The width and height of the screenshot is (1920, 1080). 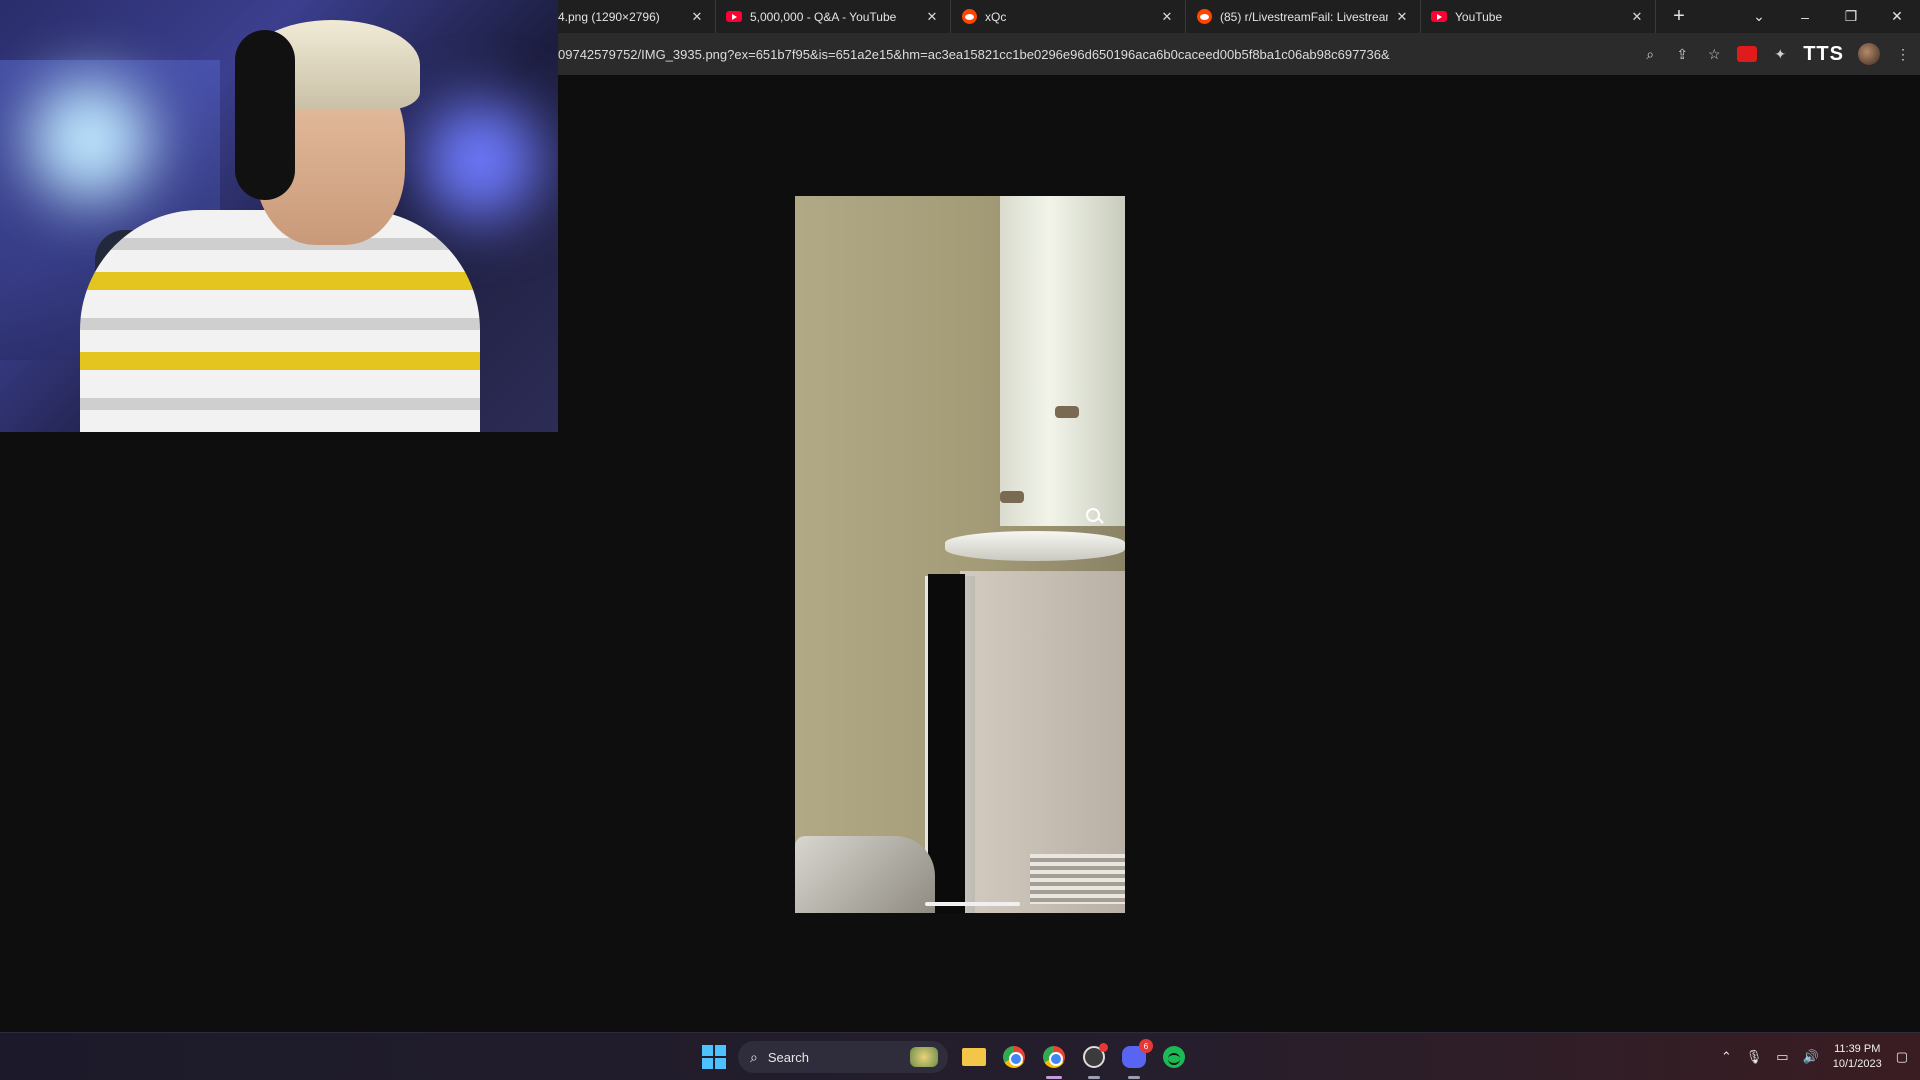 I want to click on window-controls: ⌄ – ❐ ✕, so click(x=1828, y=16).